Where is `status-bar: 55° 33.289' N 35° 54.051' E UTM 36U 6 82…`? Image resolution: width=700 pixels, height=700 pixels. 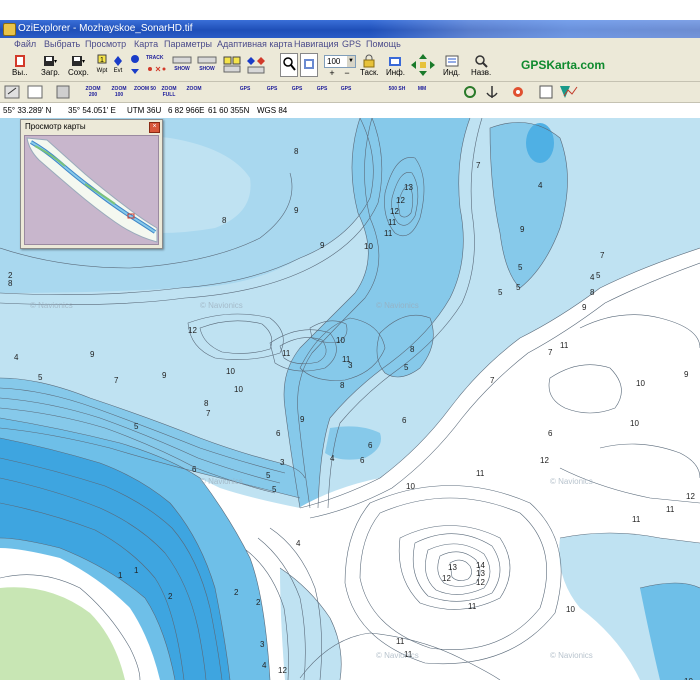
status-bar: 55° 33.289' N 35° 54.051' E UTM 36U 6 82… is located at coordinates (350, 111).